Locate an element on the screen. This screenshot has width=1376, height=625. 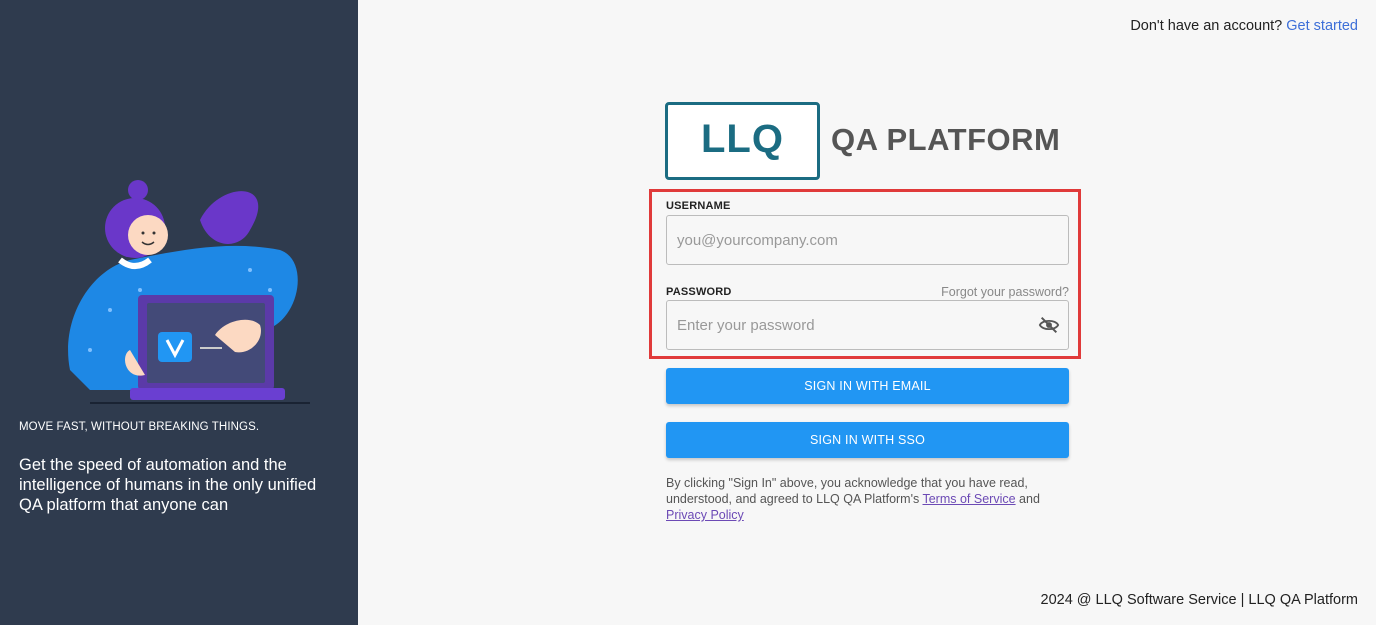
tagline: MOVE FAST, WITHOUT BREAKING THINGS. is located at coordinates (139, 427).